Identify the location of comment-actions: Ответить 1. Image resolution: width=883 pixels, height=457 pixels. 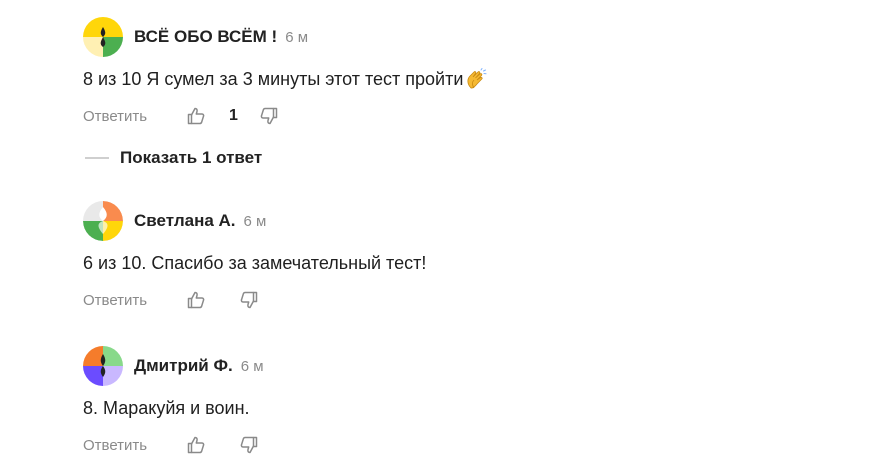
(463, 116).